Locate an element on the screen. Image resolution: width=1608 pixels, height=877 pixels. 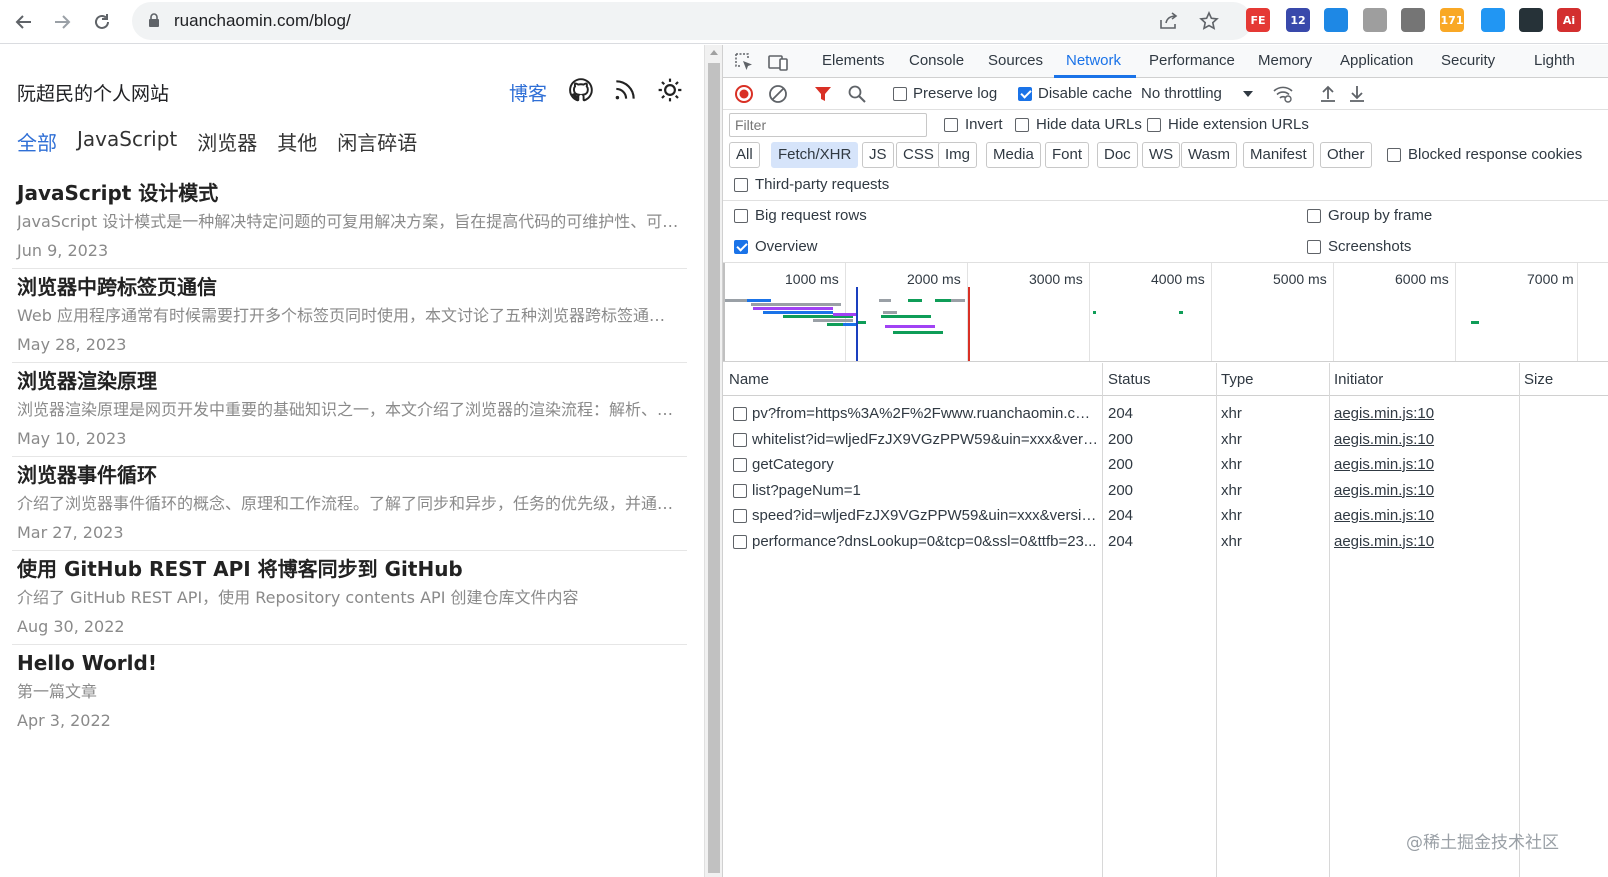
column-header-initiator: Initiator is located at coordinates (1358, 379).